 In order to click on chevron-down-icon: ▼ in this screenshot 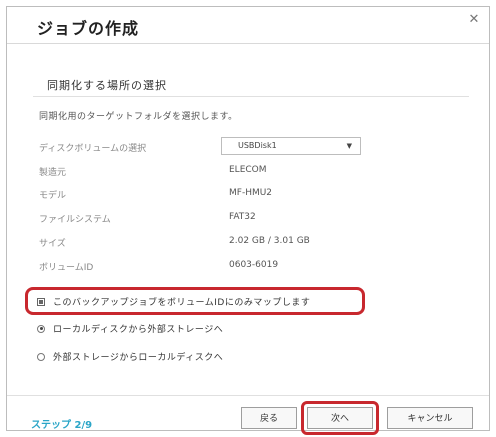, I will do `click(349, 146)`.